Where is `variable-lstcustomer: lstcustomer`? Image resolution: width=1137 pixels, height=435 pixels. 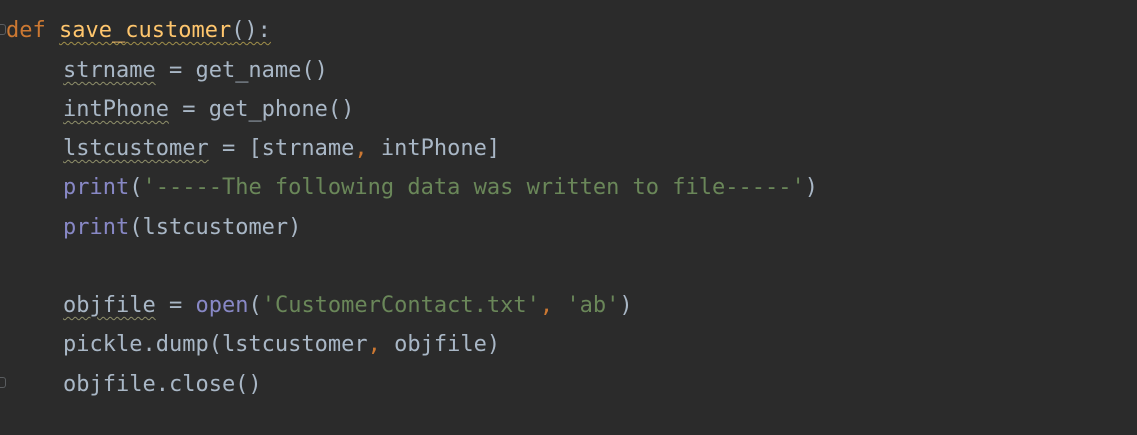 variable-lstcustomer: lstcustomer is located at coordinates (136, 148).